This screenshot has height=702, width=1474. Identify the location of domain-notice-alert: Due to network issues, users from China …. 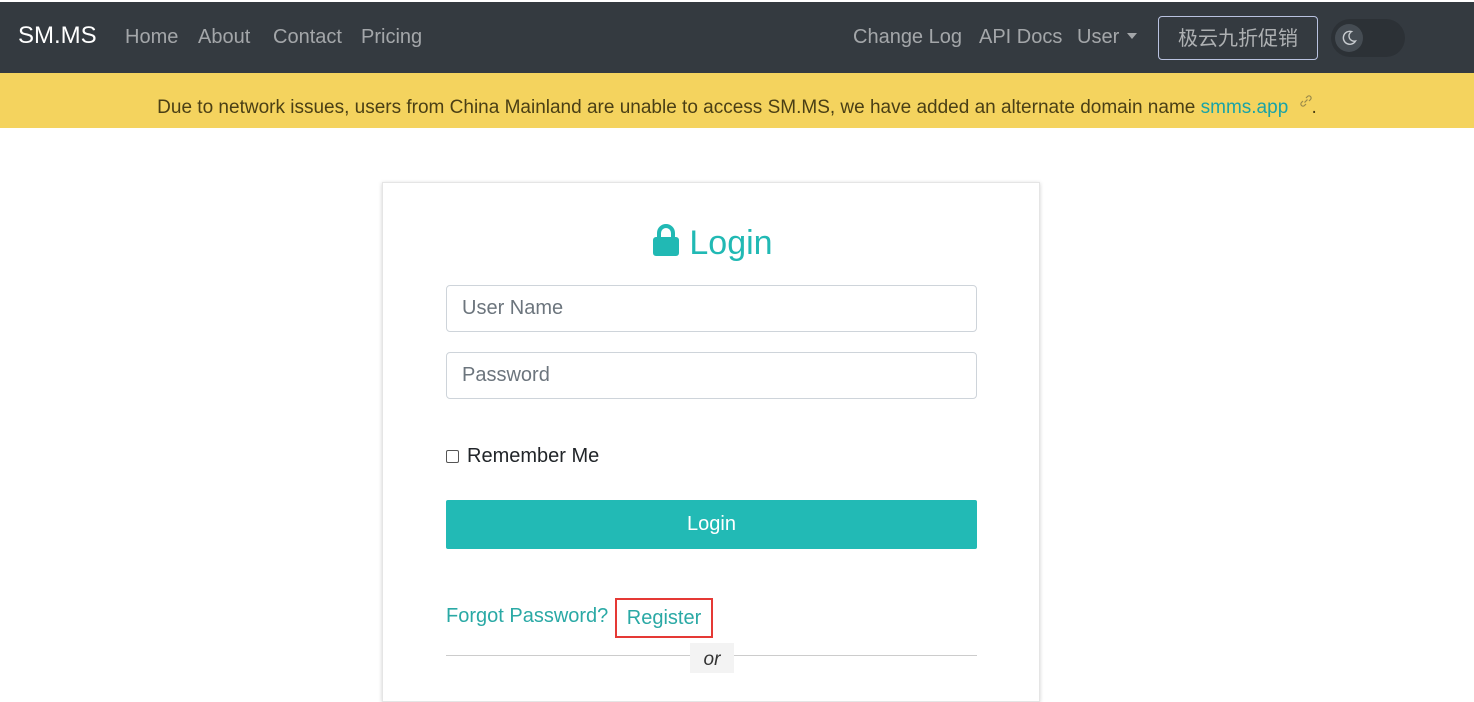
(737, 100).